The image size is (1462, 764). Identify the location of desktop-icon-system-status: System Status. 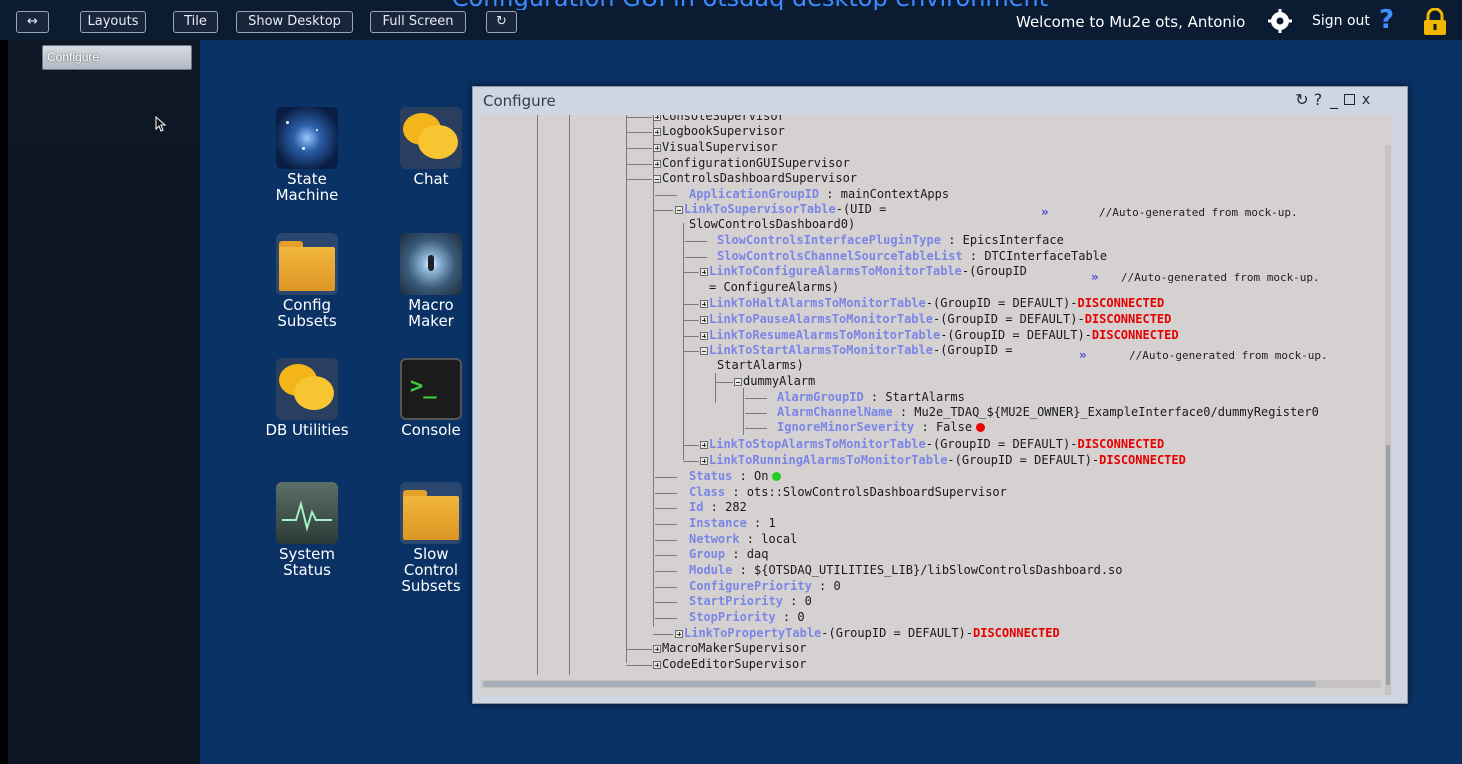
(307, 530).